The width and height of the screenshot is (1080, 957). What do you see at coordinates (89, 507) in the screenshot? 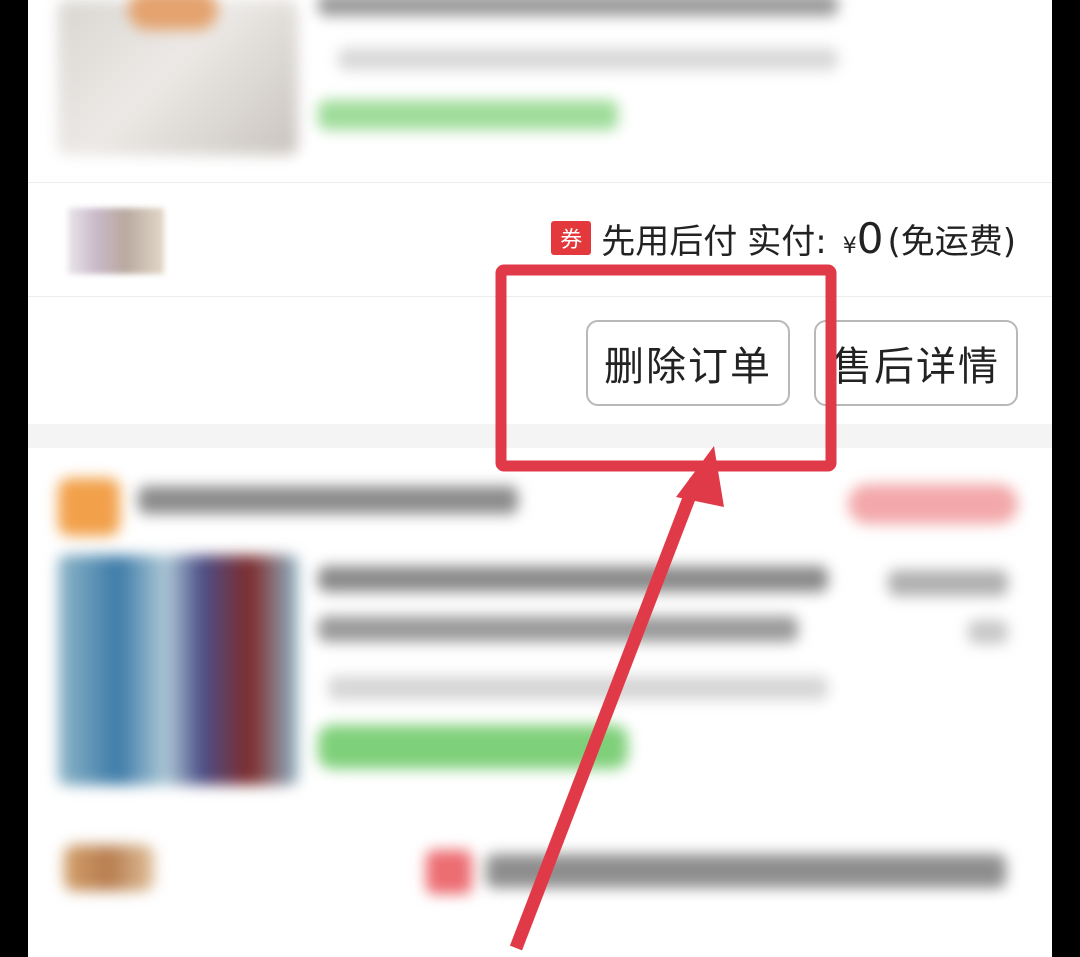
I see `shop-logo-icon` at bounding box center [89, 507].